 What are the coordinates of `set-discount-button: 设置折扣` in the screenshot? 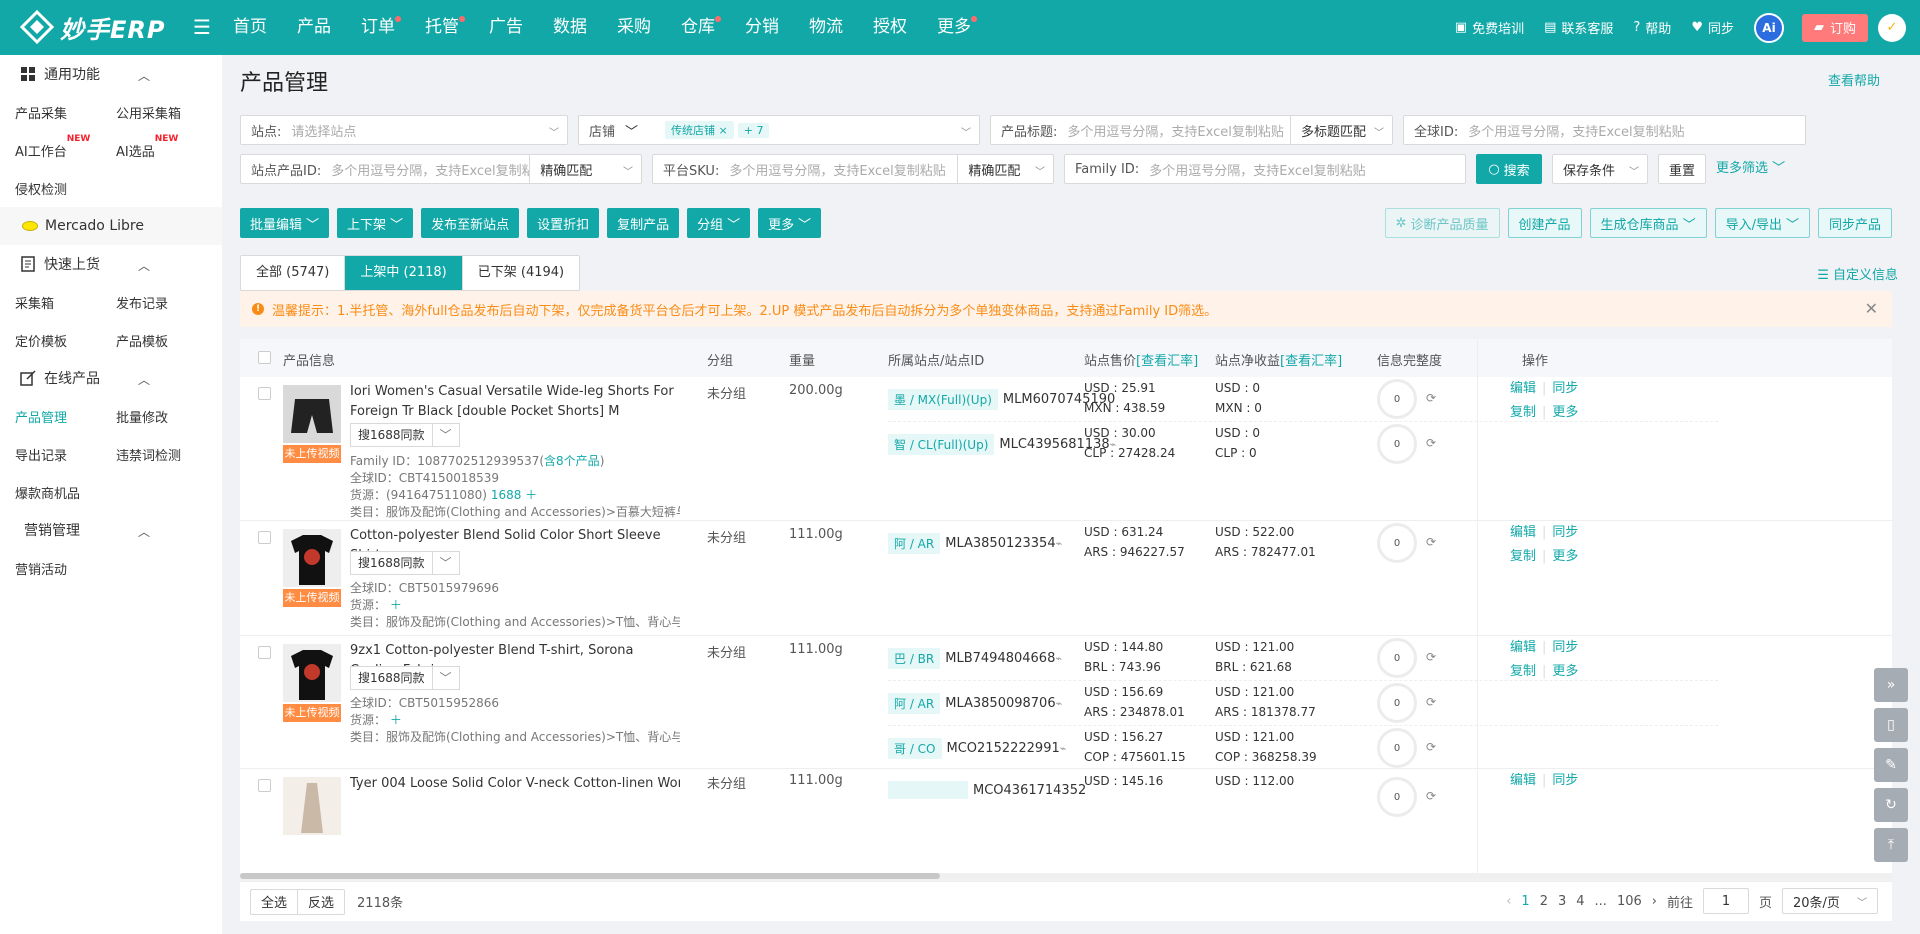 It's located at (563, 223).